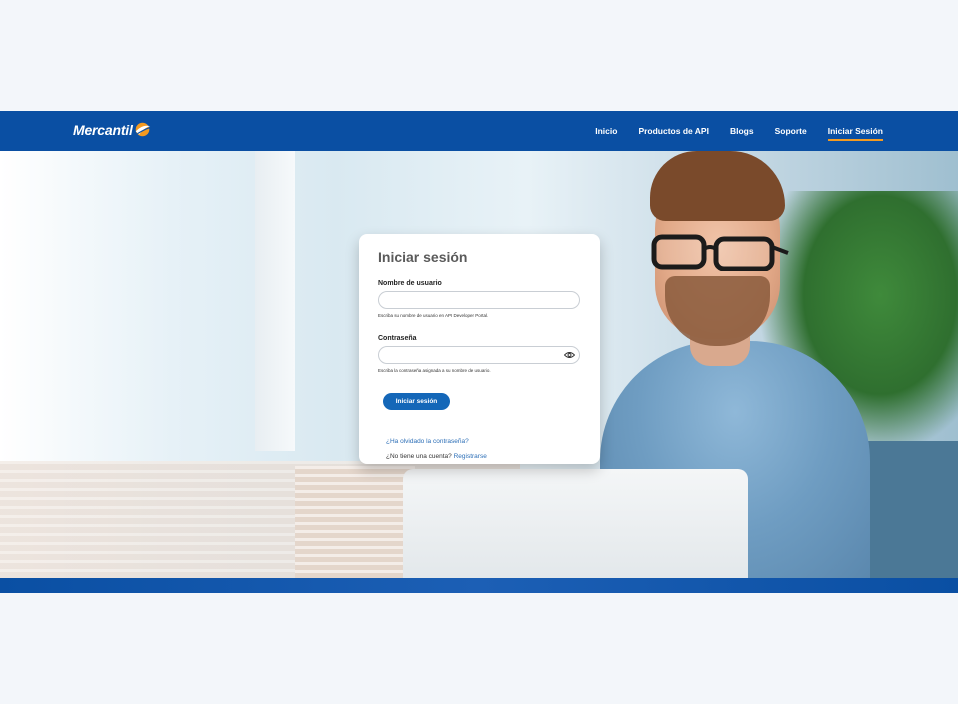  Describe the element at coordinates (479, 585) in the screenshot. I see `footer-band` at that location.